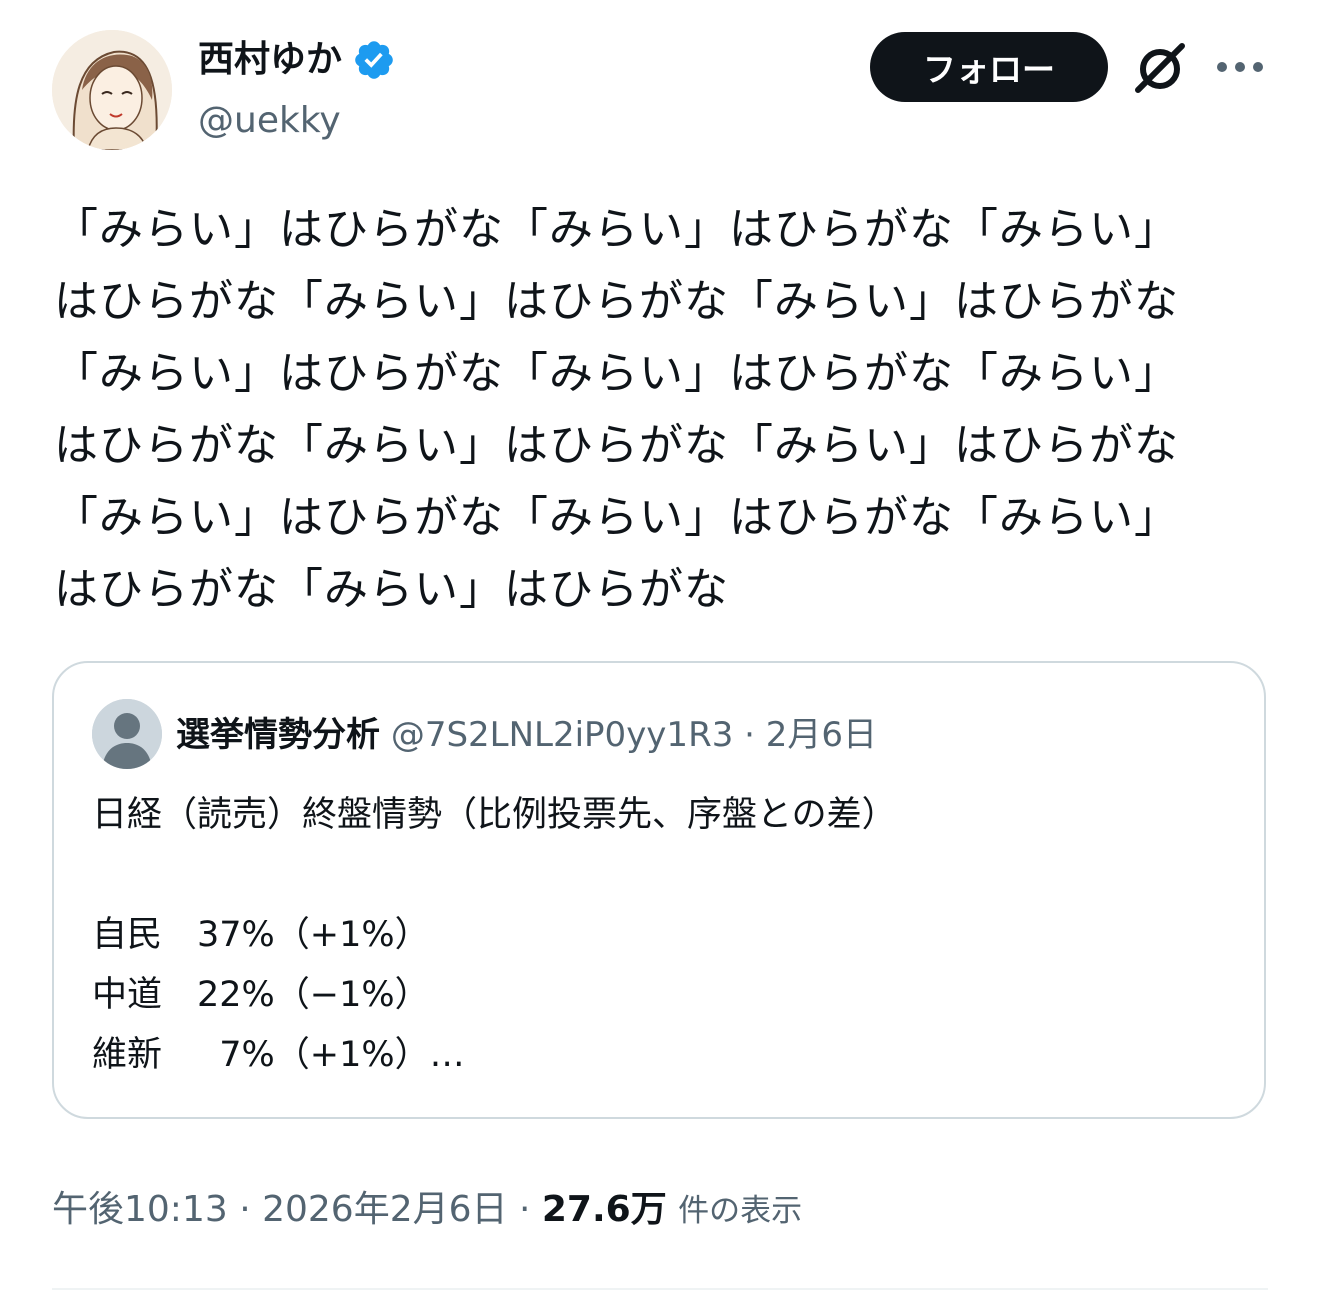  I want to click on follow-button: フォロー, so click(989, 67).